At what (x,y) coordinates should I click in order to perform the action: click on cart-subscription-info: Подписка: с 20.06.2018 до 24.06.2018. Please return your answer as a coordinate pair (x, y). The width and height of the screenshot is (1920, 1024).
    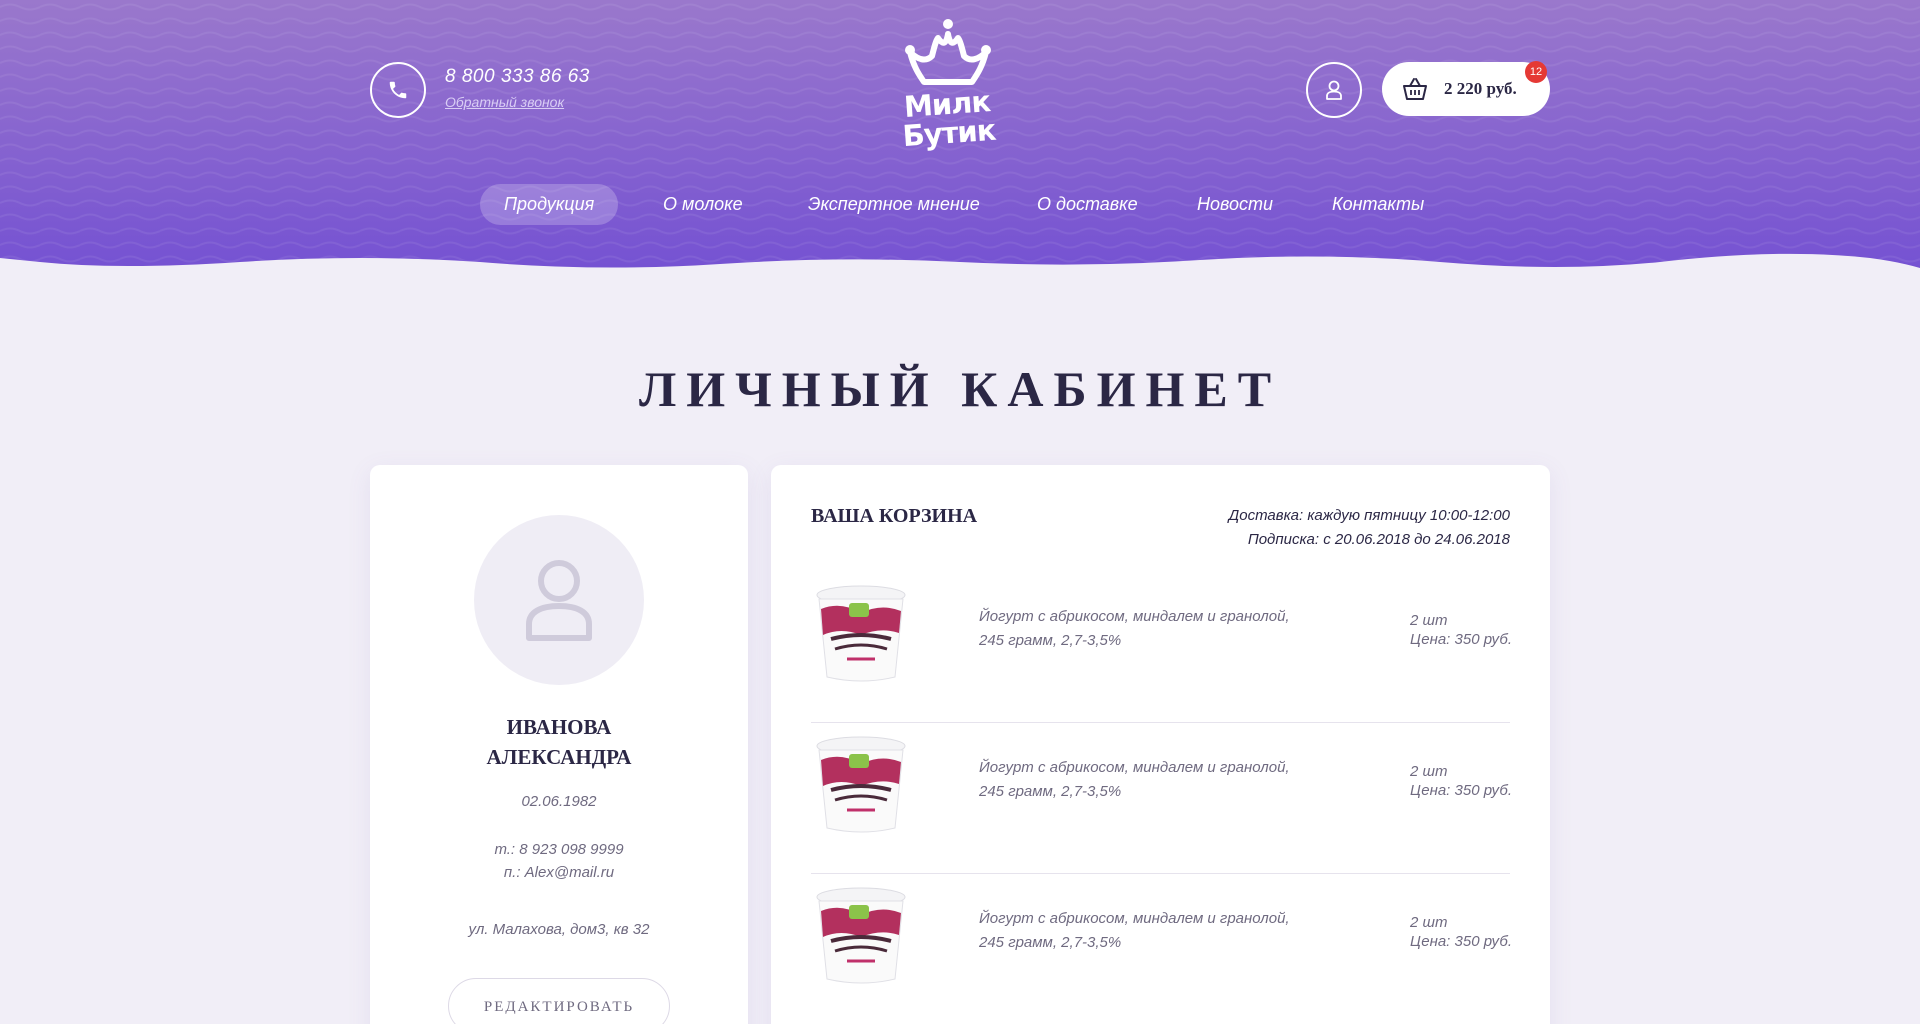
    Looking at the image, I should click on (1378, 539).